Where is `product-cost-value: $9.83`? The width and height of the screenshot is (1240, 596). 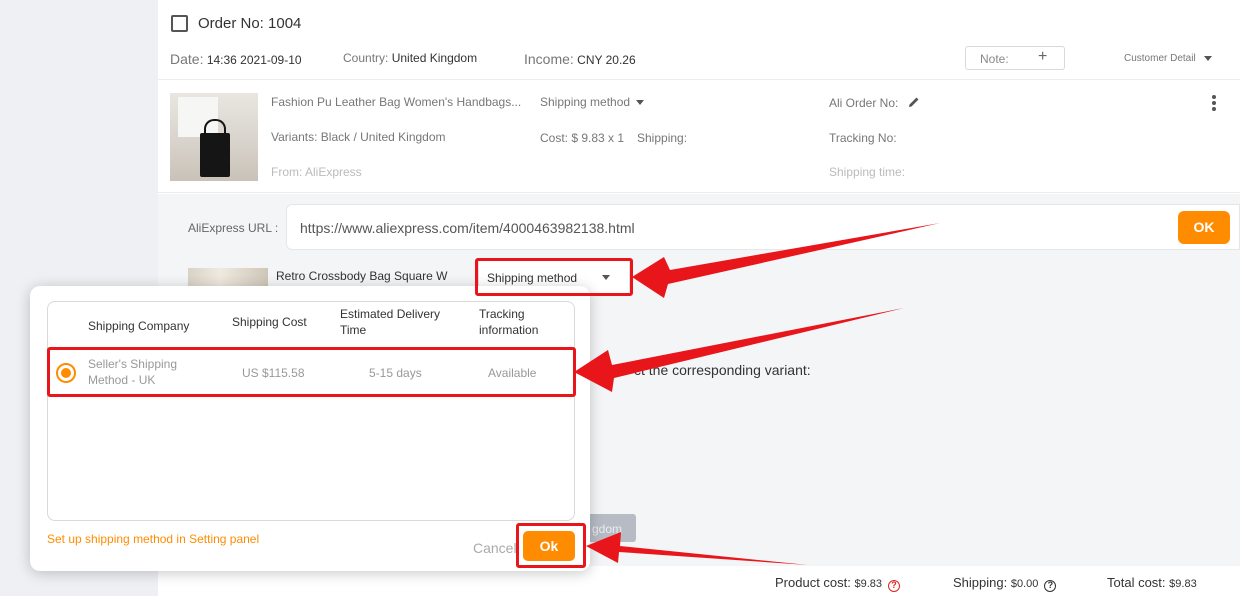 product-cost-value: $9.83 is located at coordinates (868, 584).